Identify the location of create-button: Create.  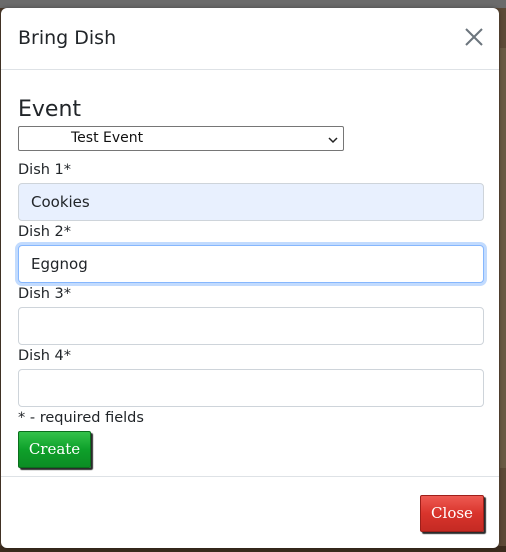
(54, 449).